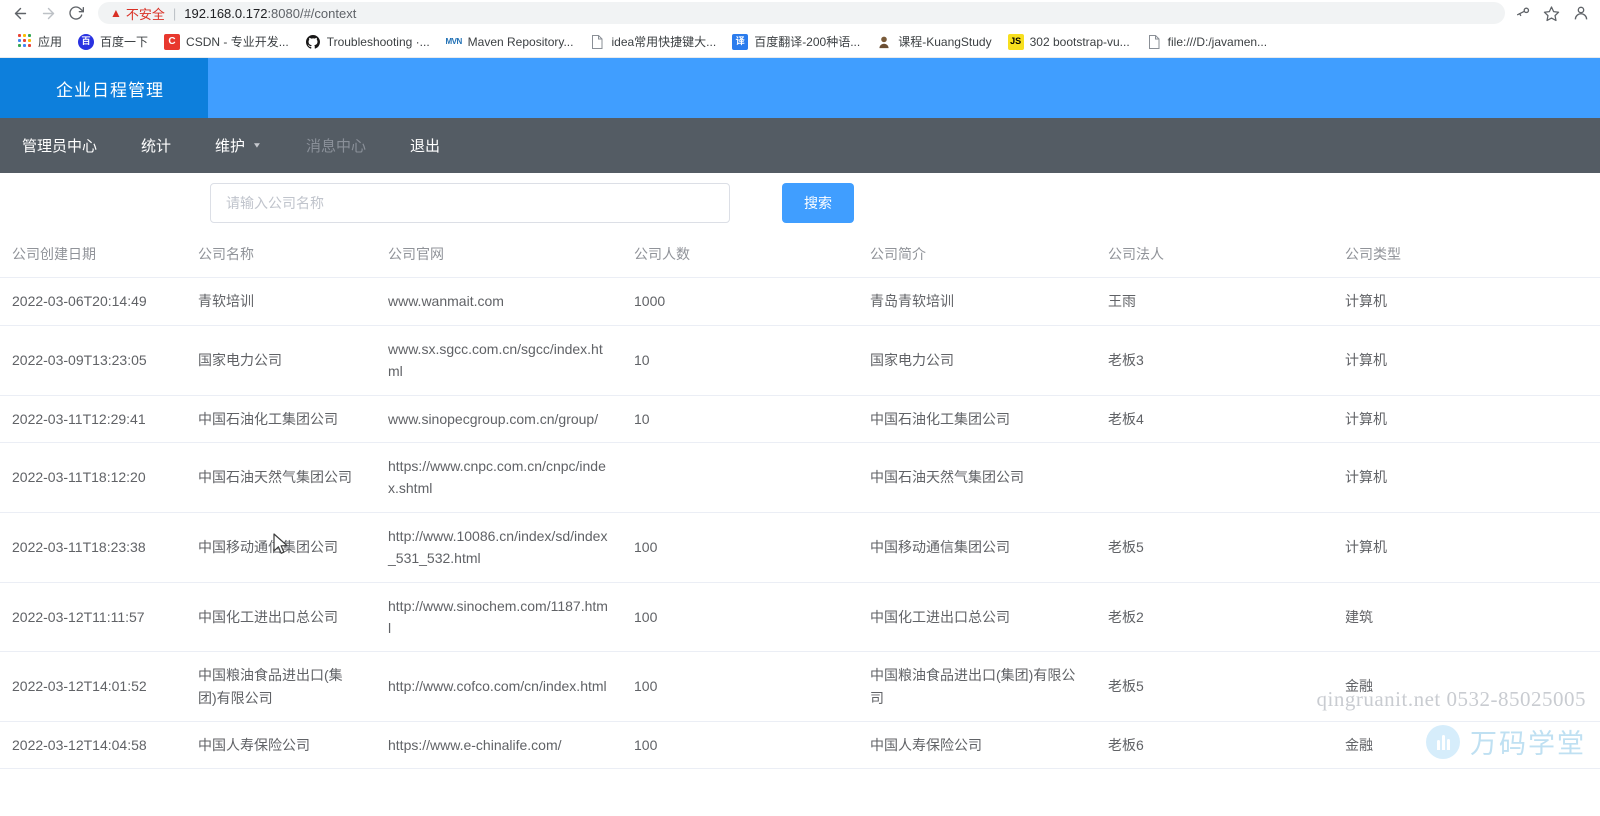 The height and width of the screenshot is (816, 1600). Describe the element at coordinates (1226, 256) in the screenshot. I see `column-header-legal-person: 公司法人` at that location.